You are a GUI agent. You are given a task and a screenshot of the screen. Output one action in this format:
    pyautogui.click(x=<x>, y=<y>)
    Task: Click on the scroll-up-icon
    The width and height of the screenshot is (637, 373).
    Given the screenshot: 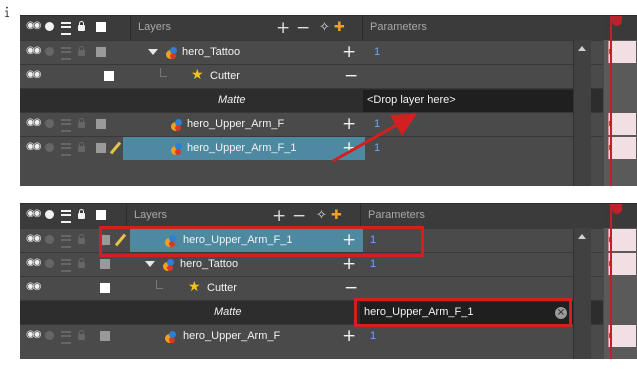 What is the action you would take?
    pyautogui.click(x=582, y=236)
    